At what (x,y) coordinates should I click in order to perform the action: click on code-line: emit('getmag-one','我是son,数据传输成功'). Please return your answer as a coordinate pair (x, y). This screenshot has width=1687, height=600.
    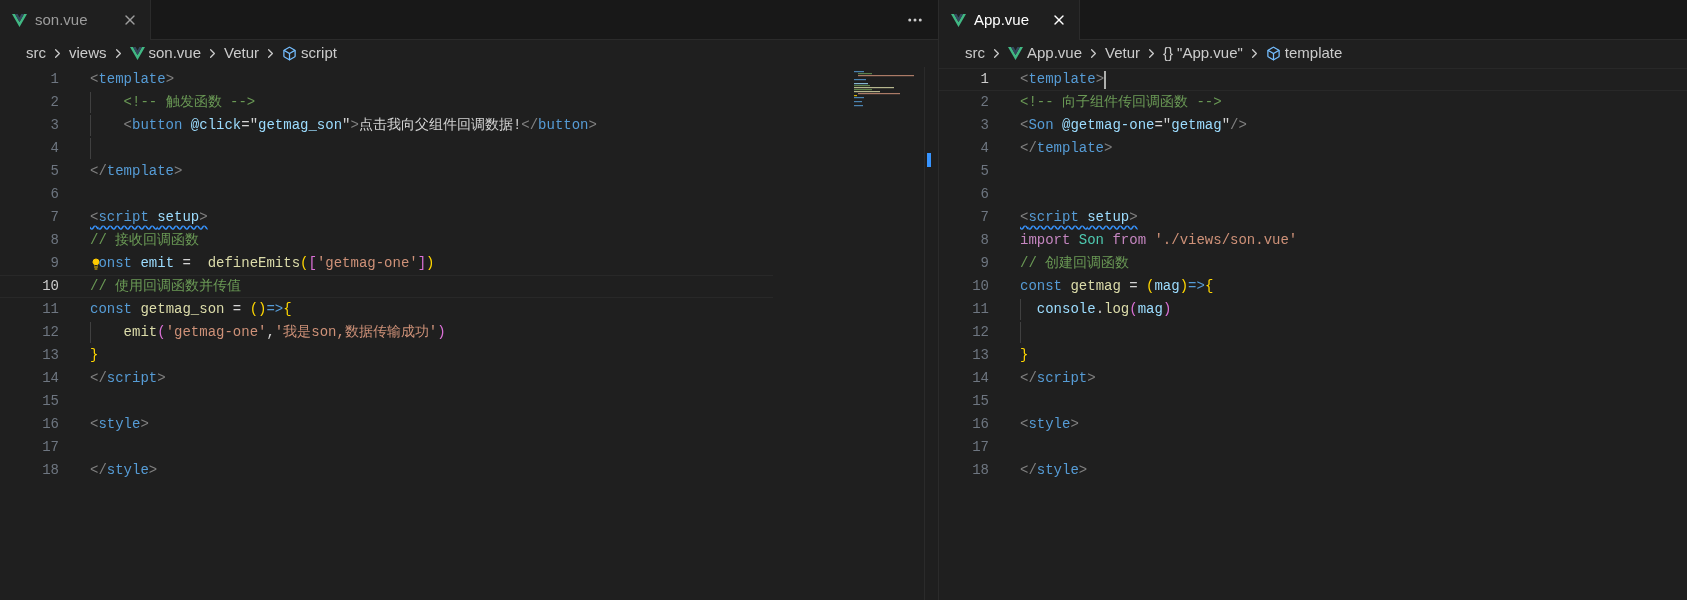
    Looking at the image, I should click on (284, 332).